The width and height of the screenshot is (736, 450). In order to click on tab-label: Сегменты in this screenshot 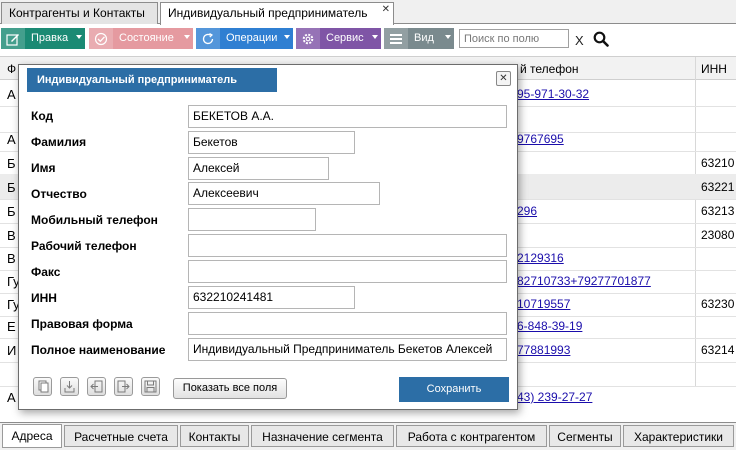, I will do `click(585, 437)`.